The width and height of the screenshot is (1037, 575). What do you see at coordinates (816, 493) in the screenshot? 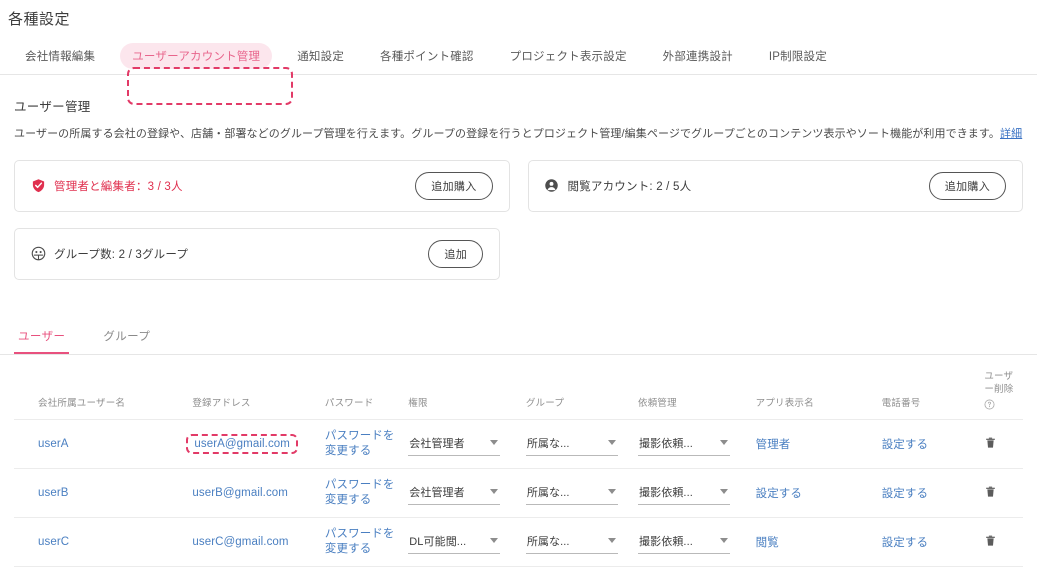
I see `cell-app-display-name: 設定する` at bounding box center [816, 493].